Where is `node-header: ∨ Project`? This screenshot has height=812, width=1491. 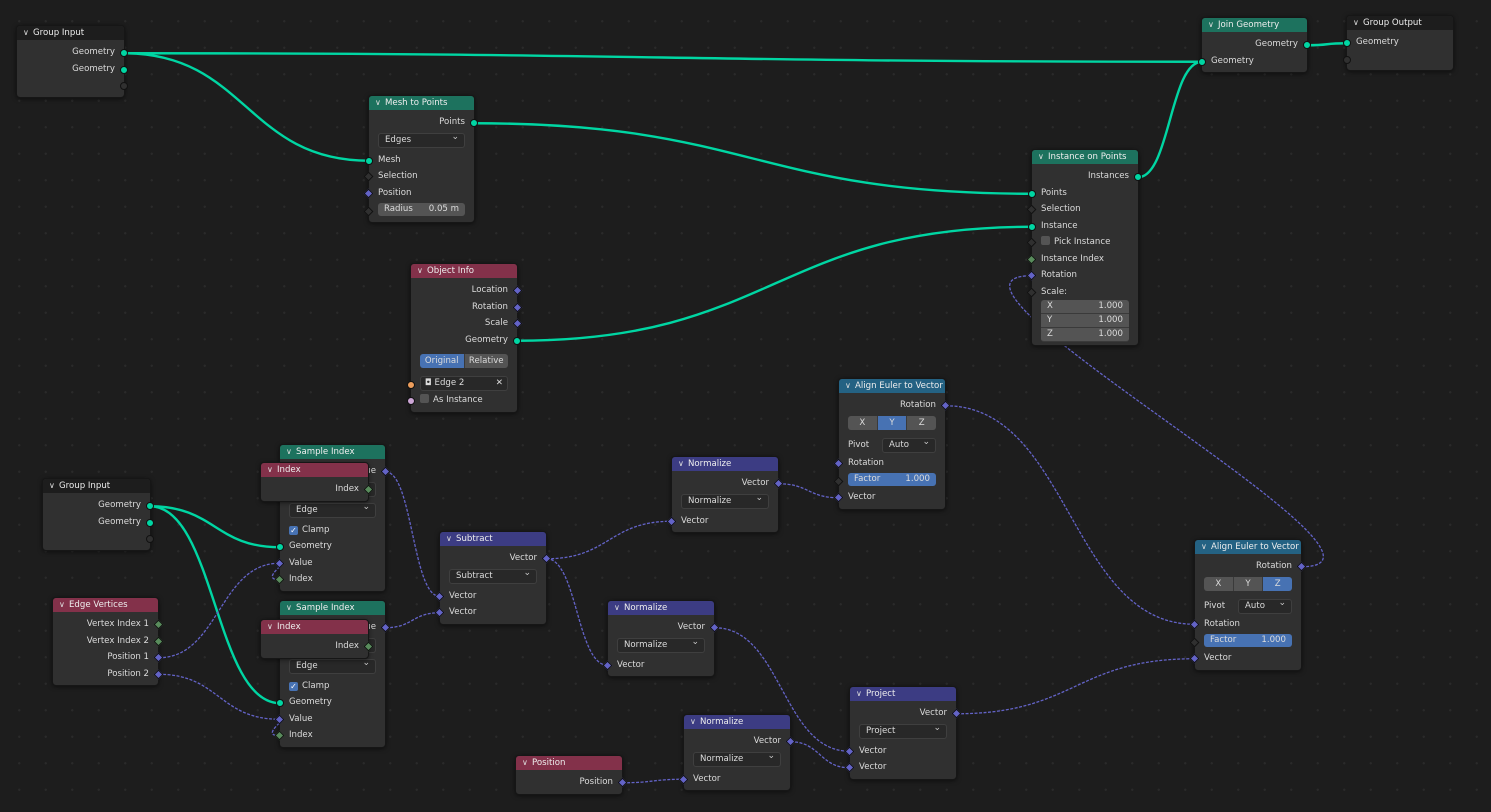 node-header: ∨ Project is located at coordinates (903, 694).